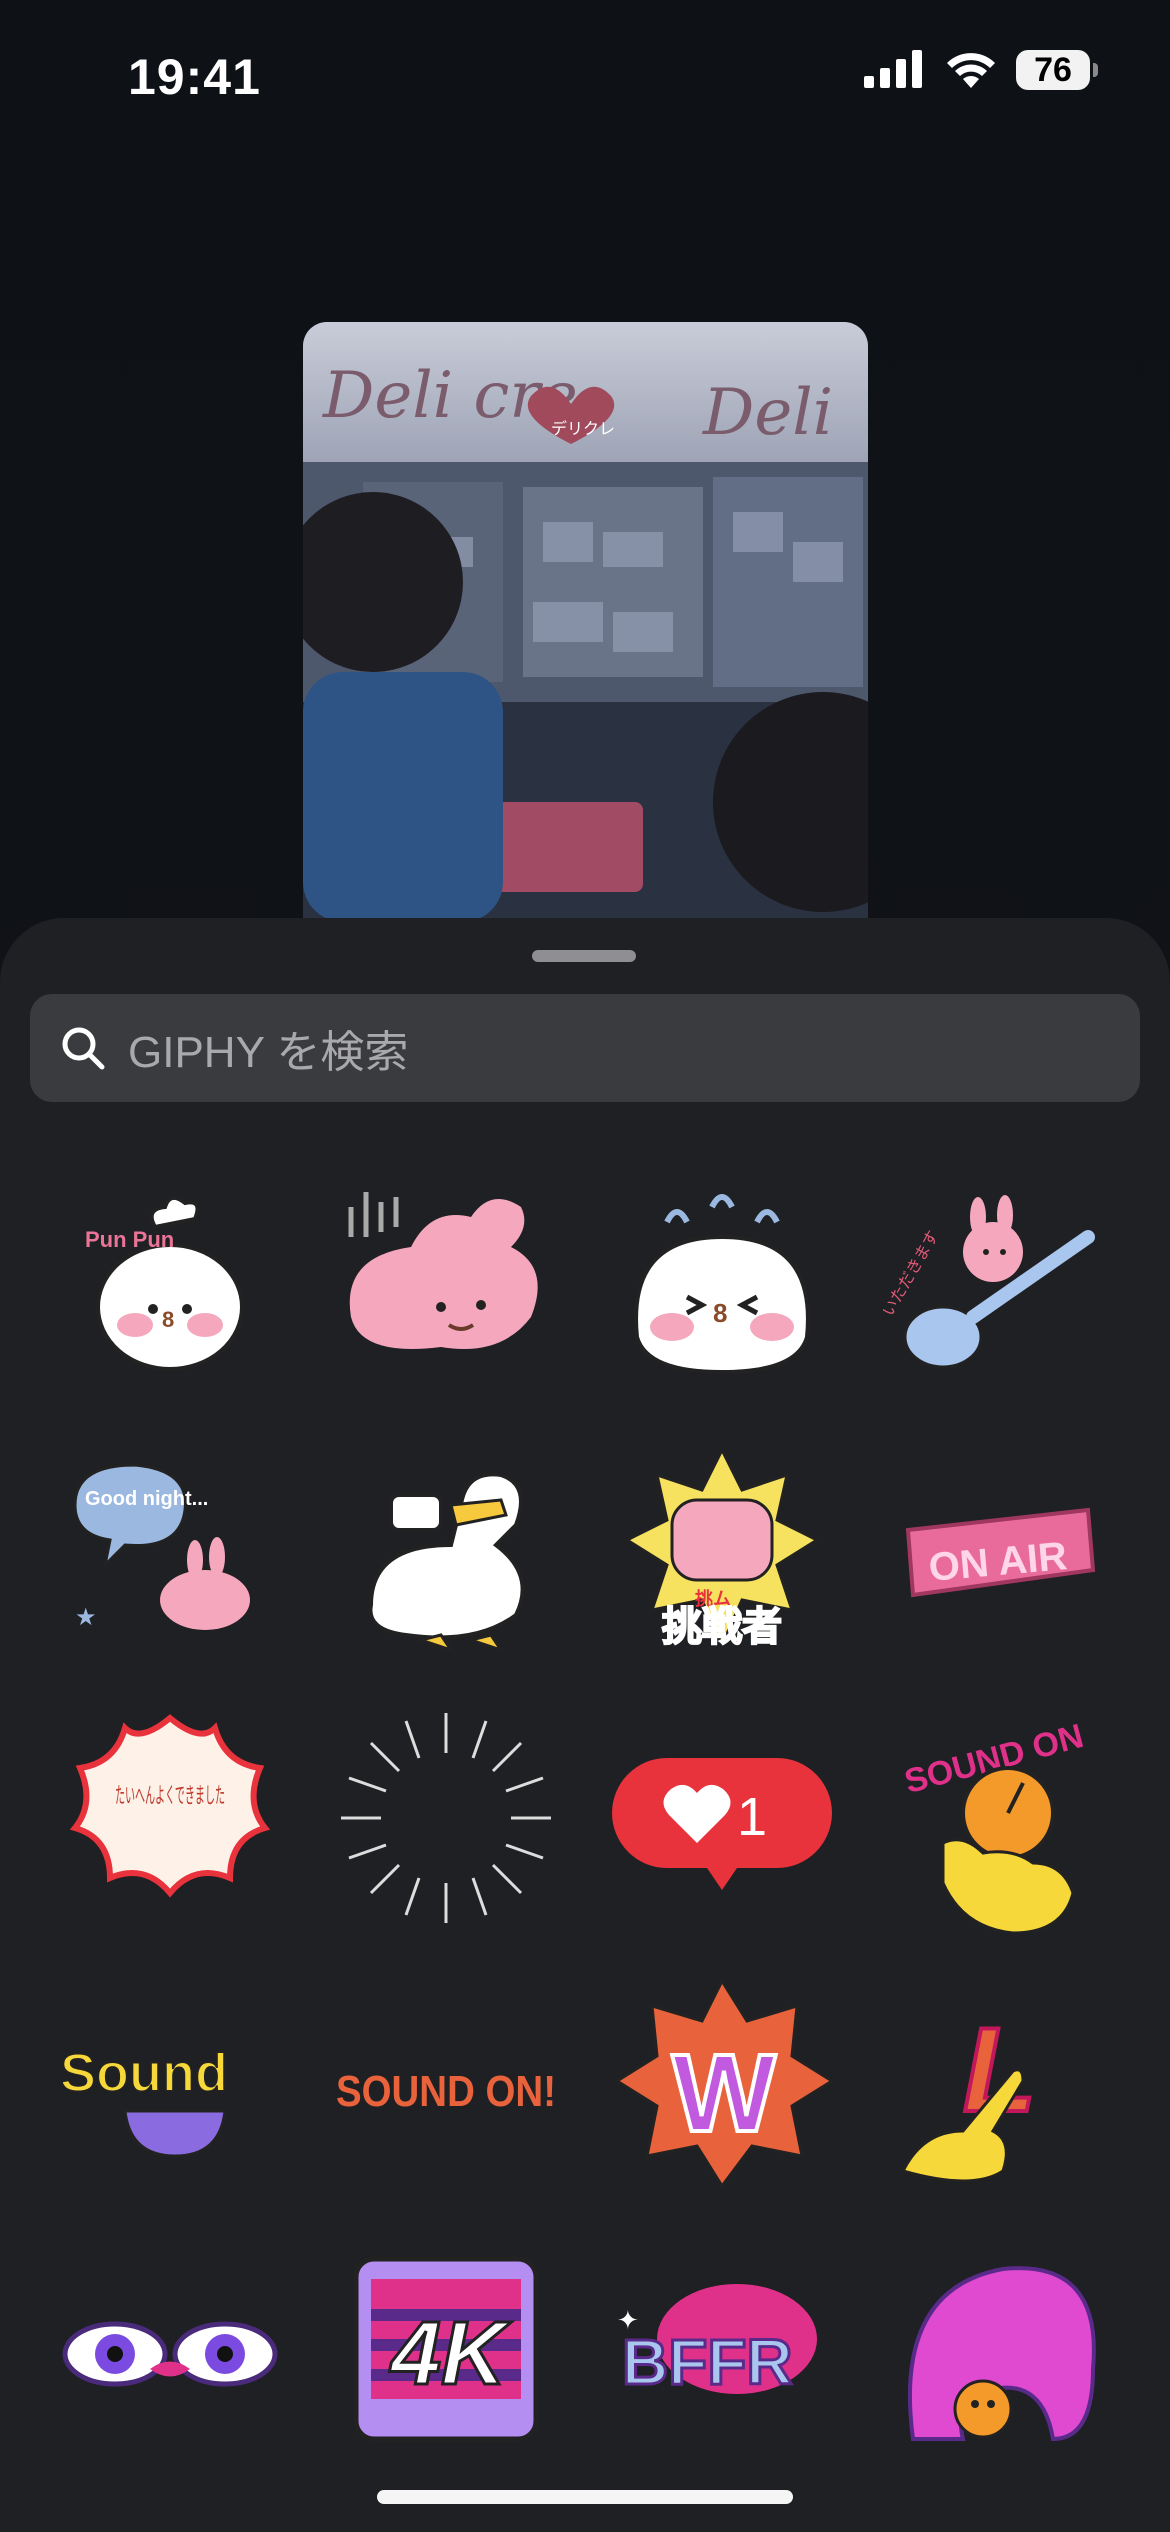 The image size is (1170, 2532). I want to click on sticker-w-label: W, so click(724, 2093).